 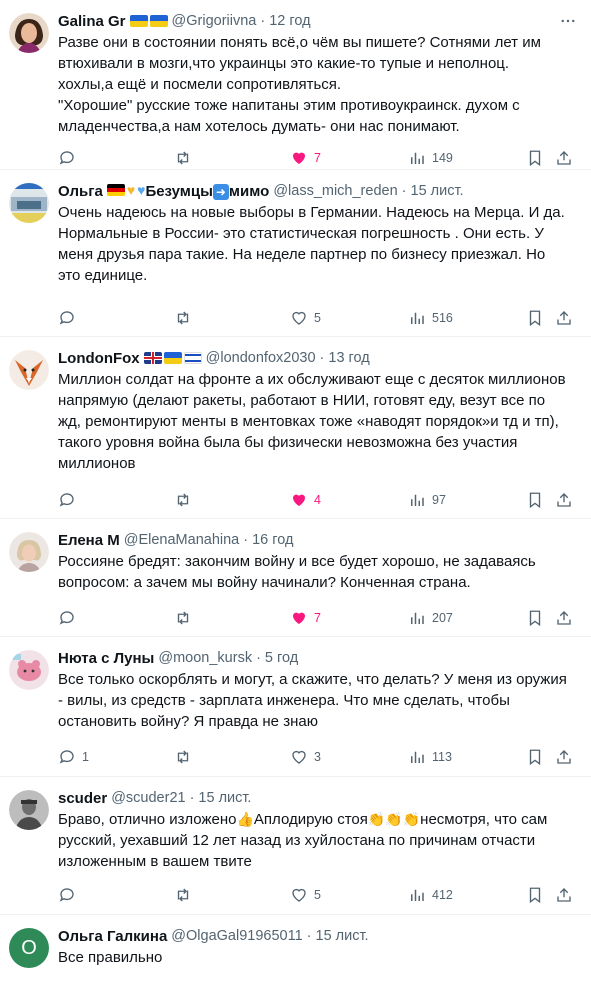 I want to click on user-handle: @OlgaGal91965011, so click(x=236, y=936).